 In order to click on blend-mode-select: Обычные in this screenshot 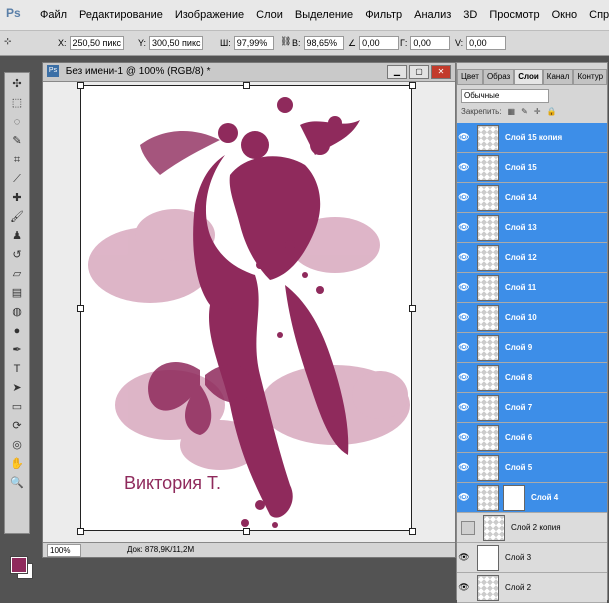, I will do `click(505, 96)`.